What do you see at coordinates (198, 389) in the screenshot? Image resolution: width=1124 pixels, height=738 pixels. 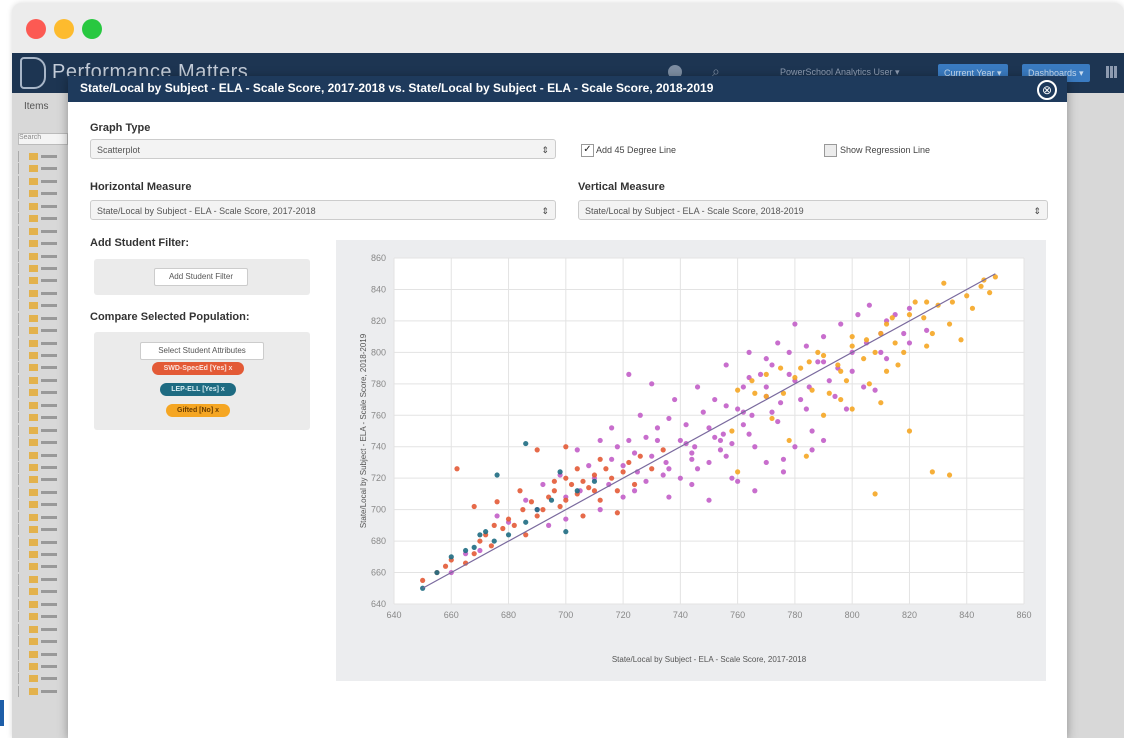 I see `tag-lep-ell: LEP-ELL [Yes] x` at bounding box center [198, 389].